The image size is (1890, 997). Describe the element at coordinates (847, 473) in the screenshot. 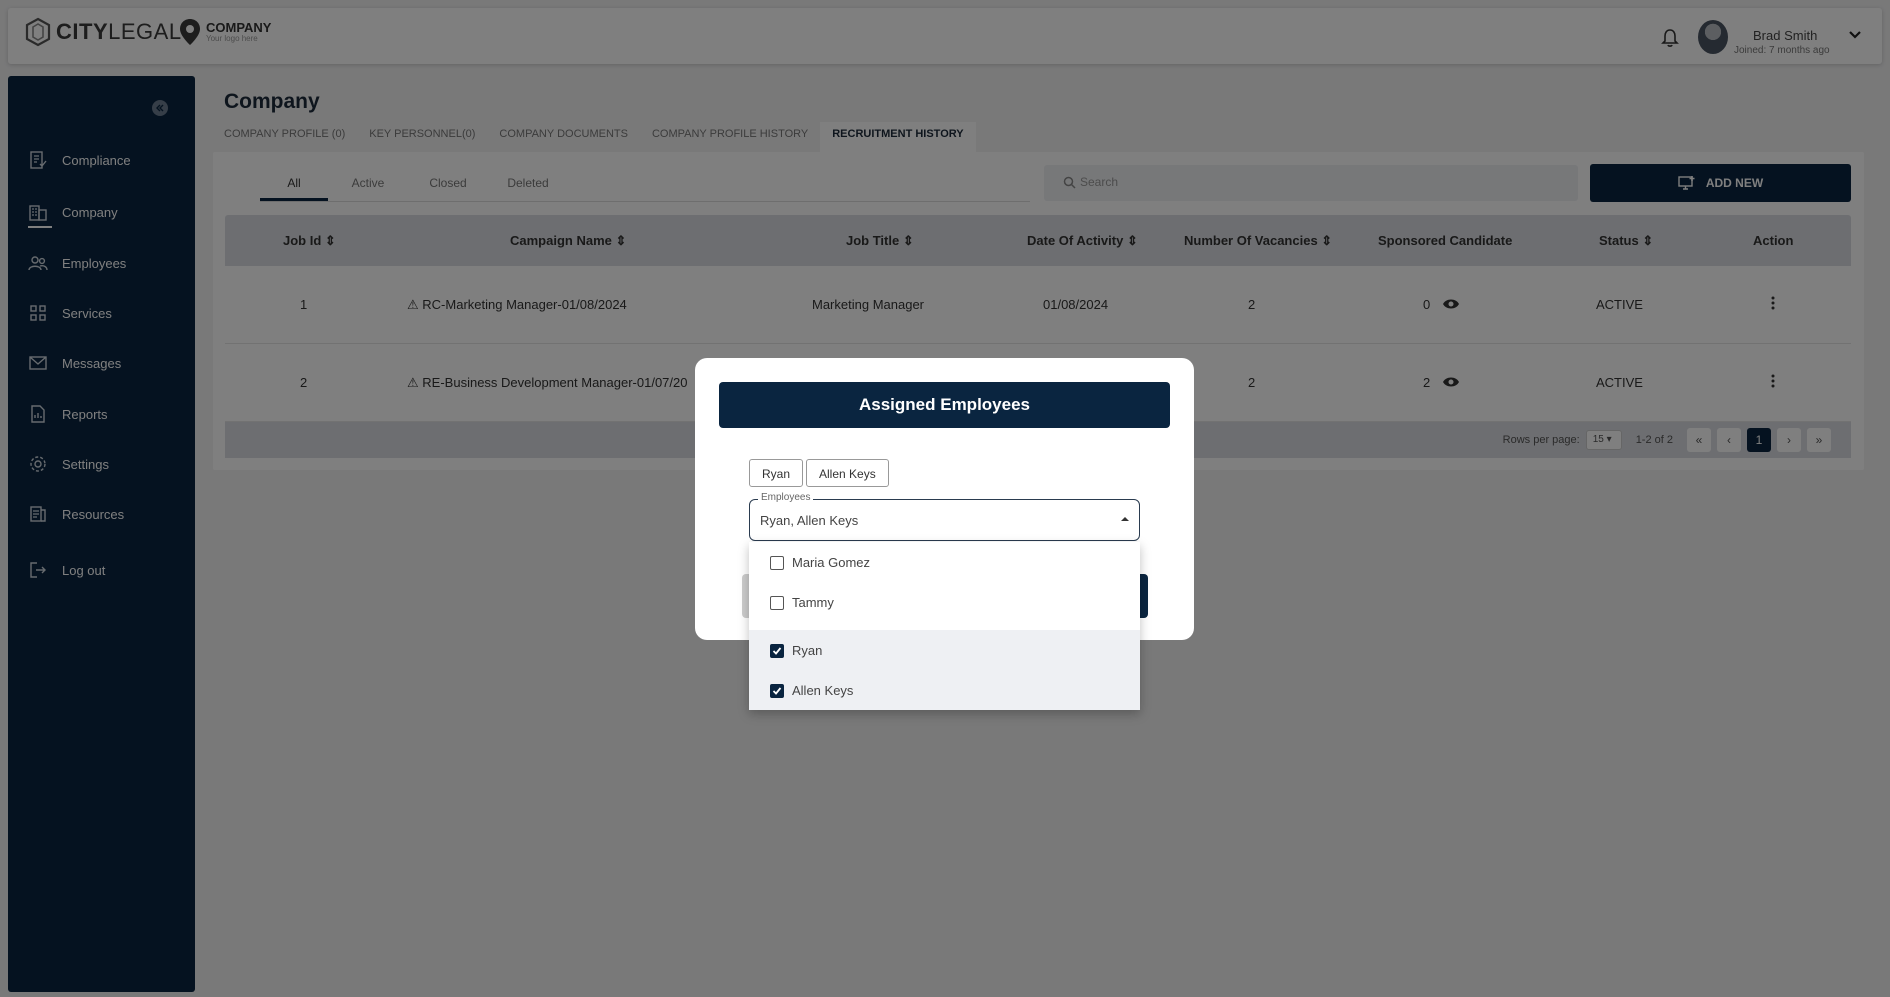

I see `employee-chip: Allen Keys` at that location.